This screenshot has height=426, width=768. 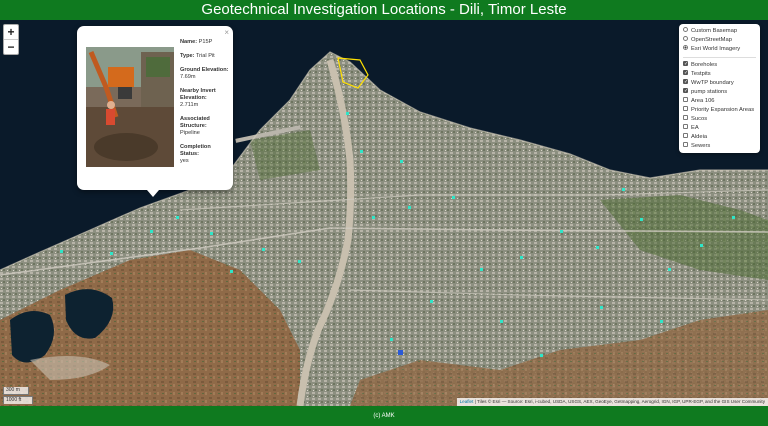 I want to click on field-name: Name: P15P, so click(x=196, y=42).